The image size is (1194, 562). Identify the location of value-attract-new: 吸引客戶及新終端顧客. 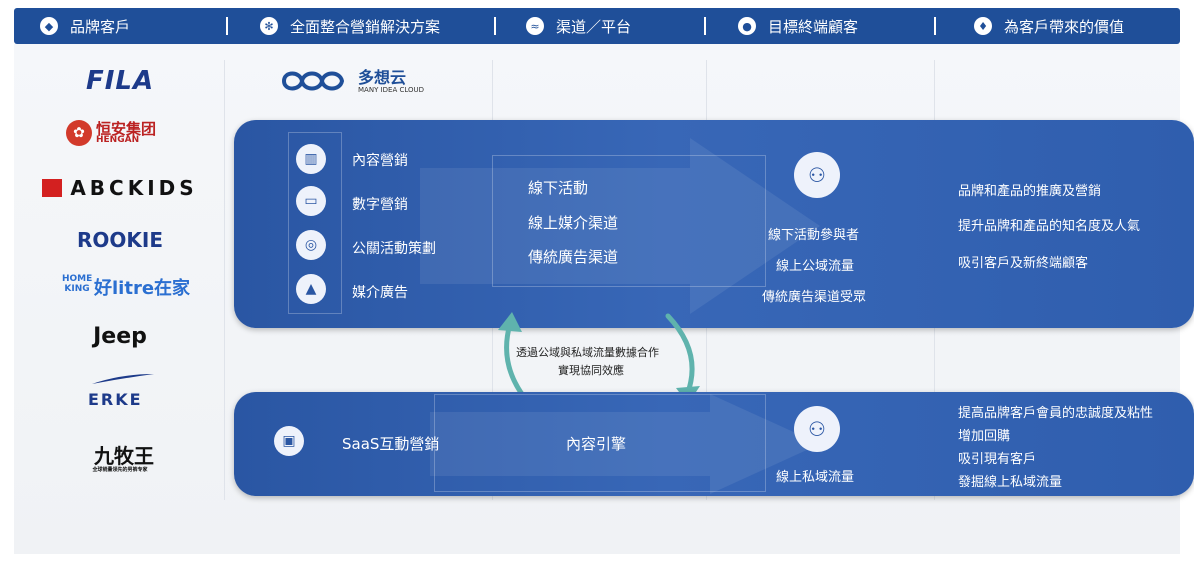
(1023, 263).